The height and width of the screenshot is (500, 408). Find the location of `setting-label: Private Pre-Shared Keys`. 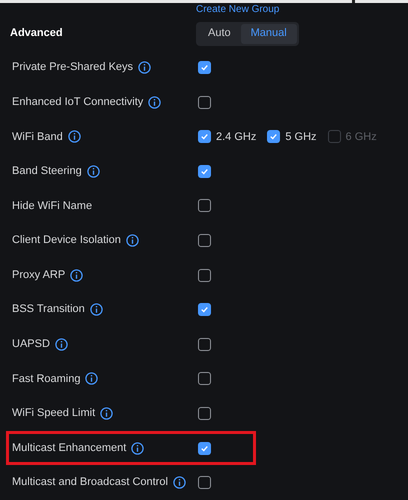

setting-label: Private Pre-Shared Keys is located at coordinates (73, 68).